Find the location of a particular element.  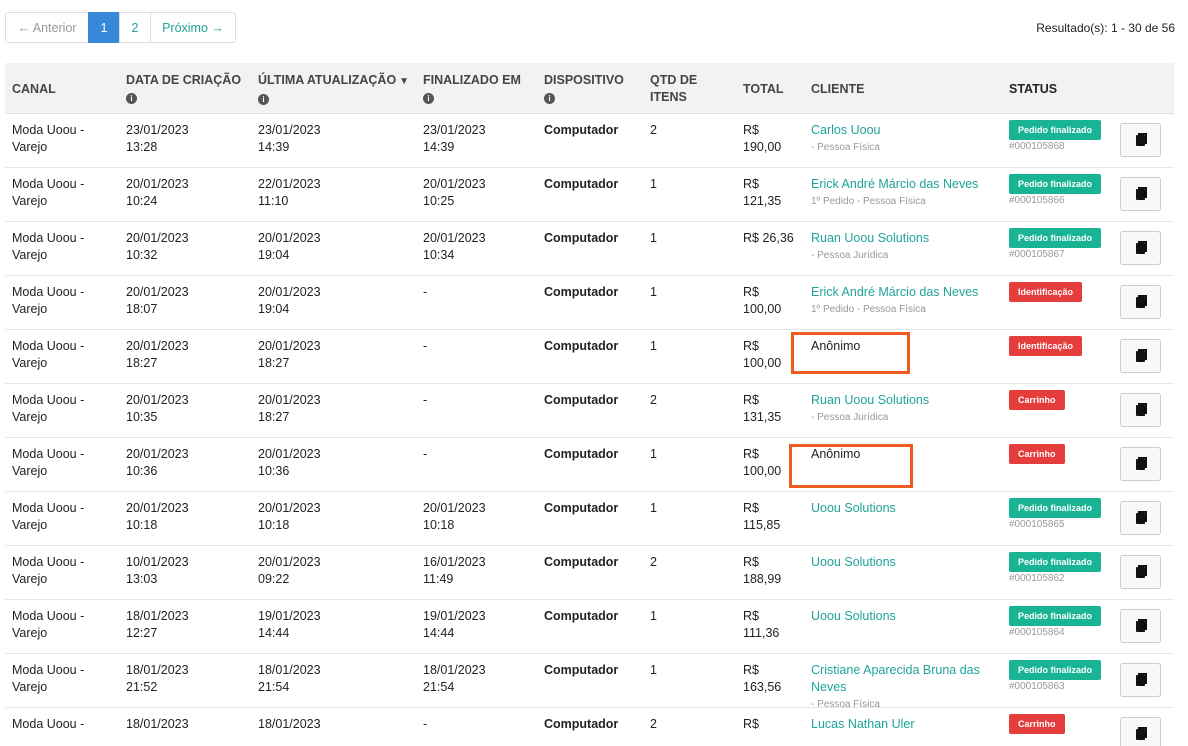

cell-cliente: Ruan Uoou Solutions - Pessoa Jurídica is located at coordinates (906, 409).